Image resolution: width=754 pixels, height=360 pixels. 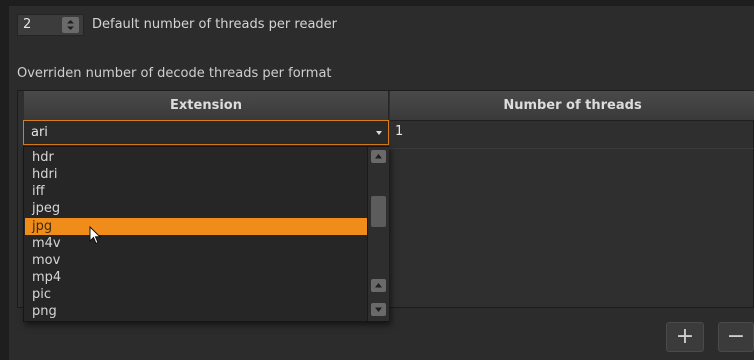 What do you see at coordinates (196, 260) in the screenshot?
I see `dropdown-option: mov` at bounding box center [196, 260].